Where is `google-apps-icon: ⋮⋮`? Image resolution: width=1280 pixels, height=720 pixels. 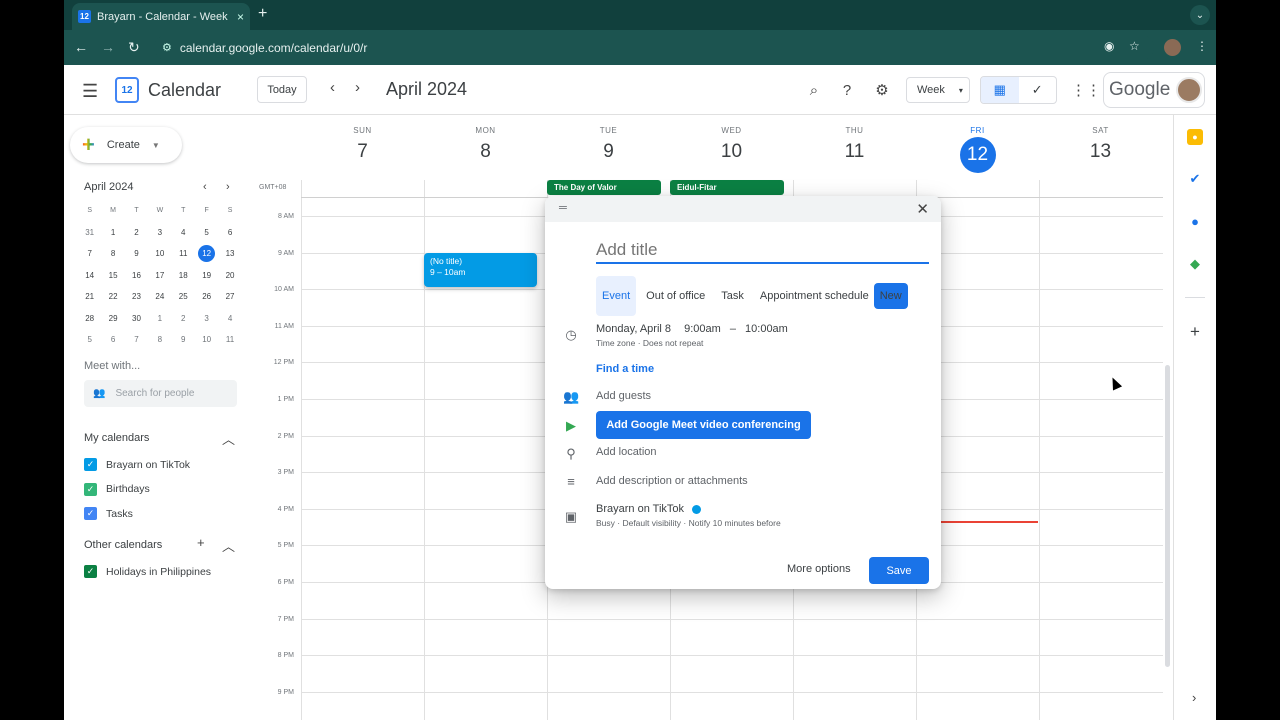
google-apps-icon: ⋮⋮ is located at coordinates (1086, 90).